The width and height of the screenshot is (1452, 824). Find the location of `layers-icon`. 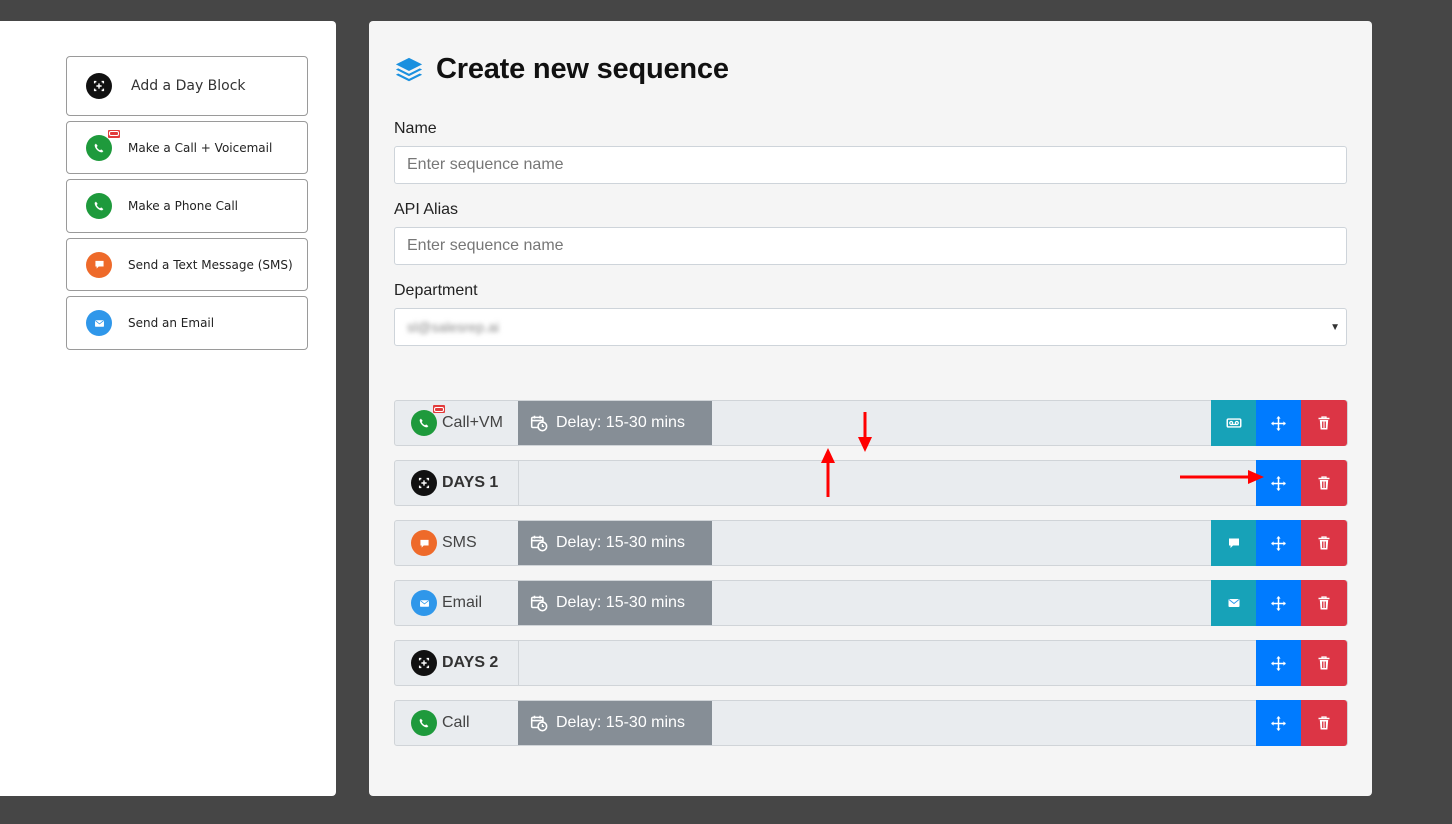

layers-icon is located at coordinates (409, 70).